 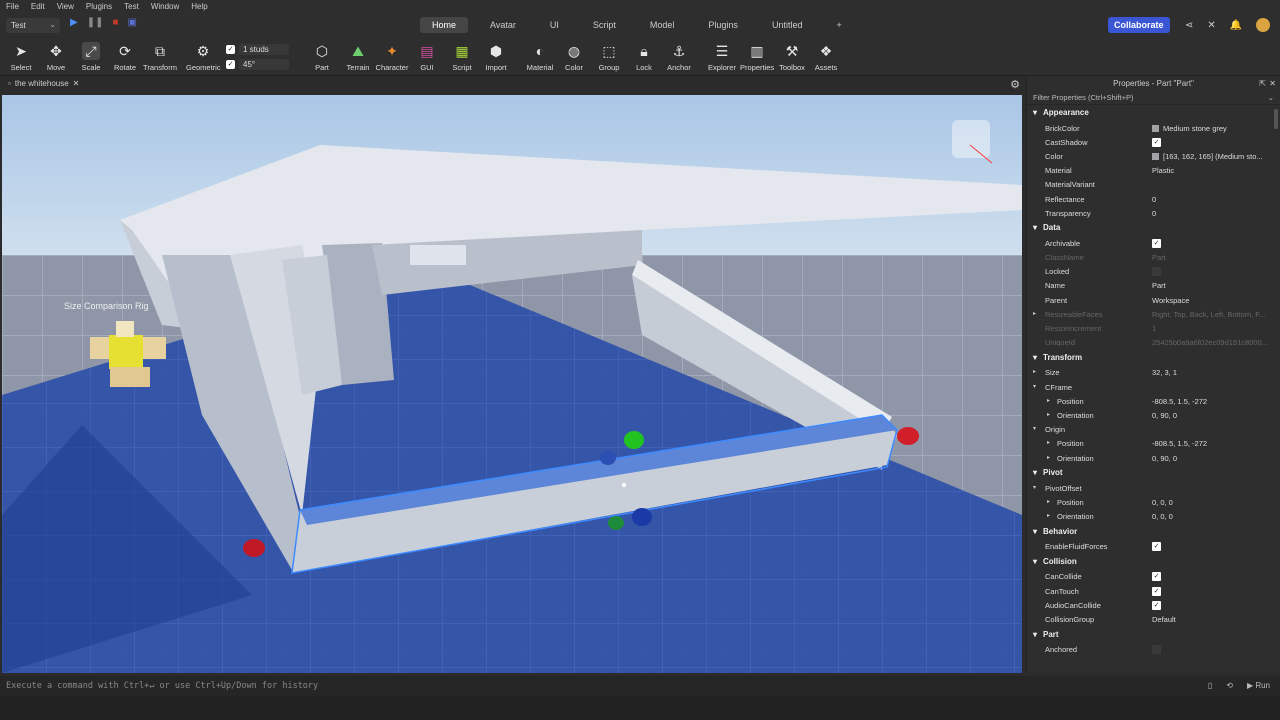 What do you see at coordinates (1153, 199) in the screenshot?
I see `prop-reflectance: Reflectance 0` at bounding box center [1153, 199].